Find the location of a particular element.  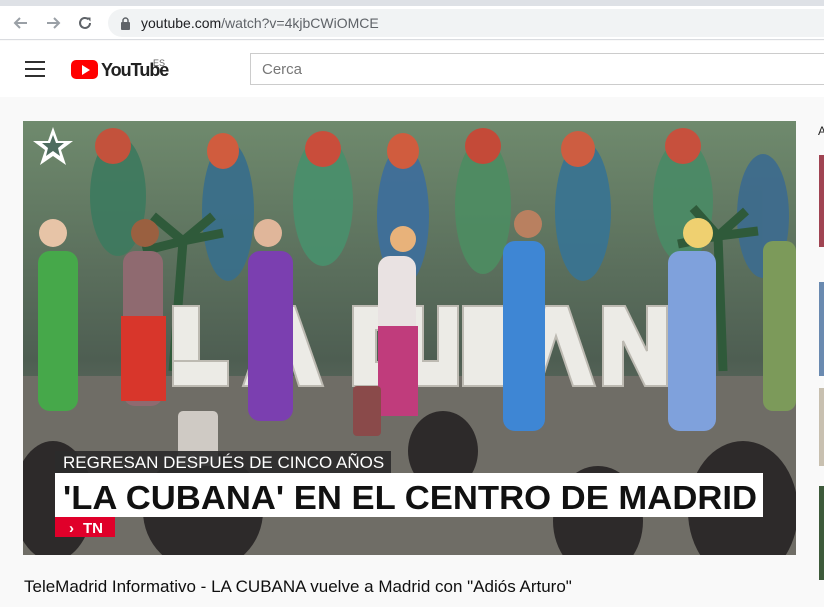

overlay-channel-text: TN is located at coordinates (93, 528).